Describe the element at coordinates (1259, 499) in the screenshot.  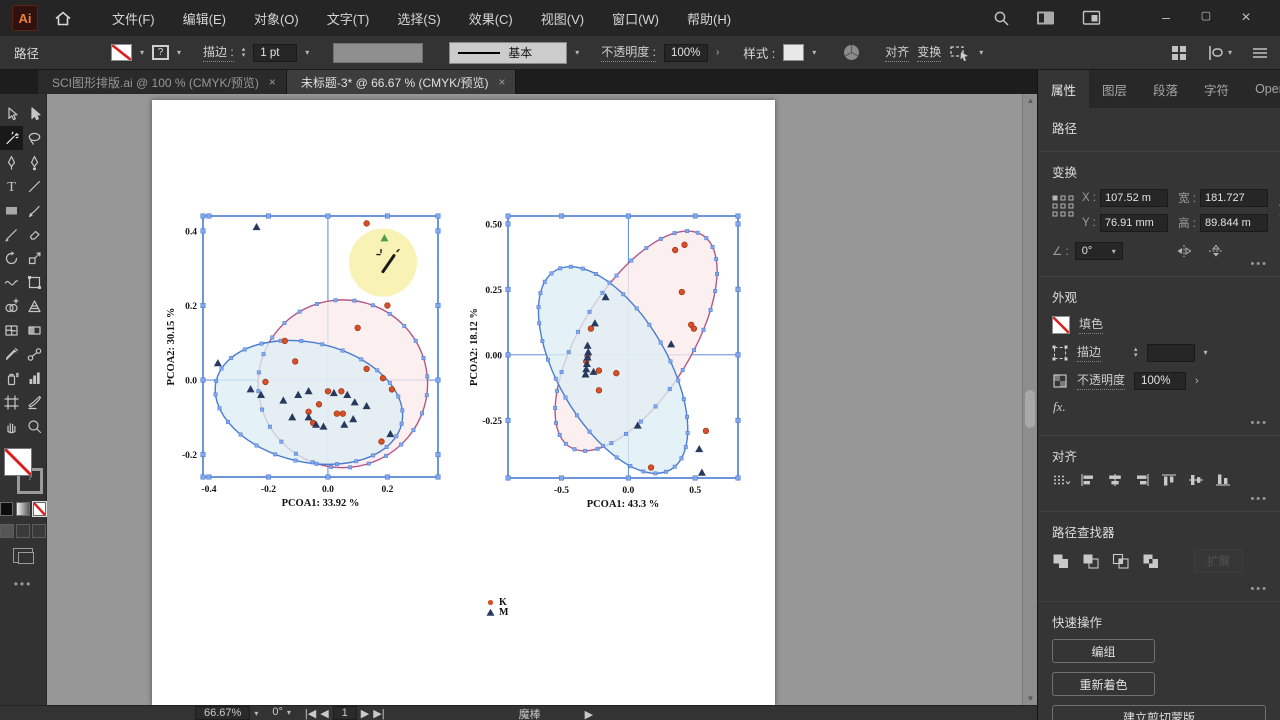
I see `align-more-options: •••` at that location.